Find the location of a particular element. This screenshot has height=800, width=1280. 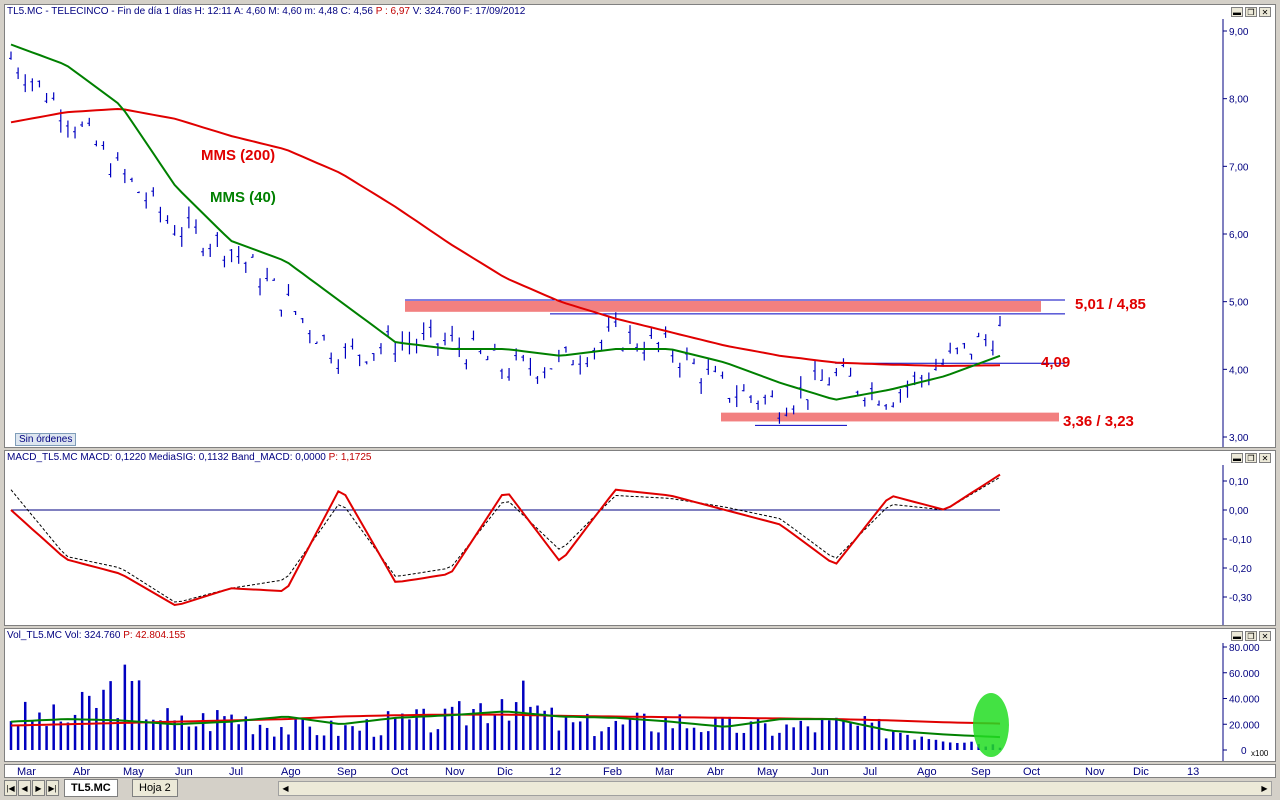

macd-y-tick-label: 0,10 is located at coordinates (1239, 482).